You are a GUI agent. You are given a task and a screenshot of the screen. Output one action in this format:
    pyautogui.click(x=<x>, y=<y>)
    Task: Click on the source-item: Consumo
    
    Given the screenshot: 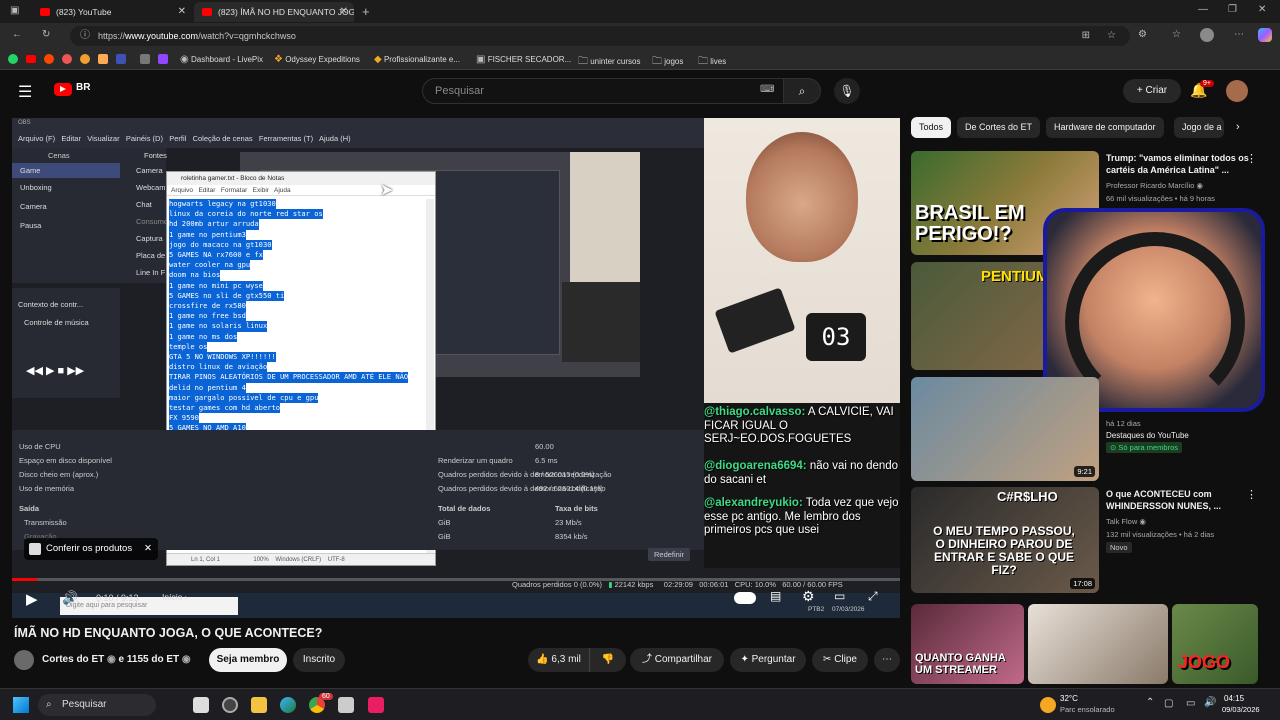 What is the action you would take?
    pyautogui.click(x=144, y=221)
    